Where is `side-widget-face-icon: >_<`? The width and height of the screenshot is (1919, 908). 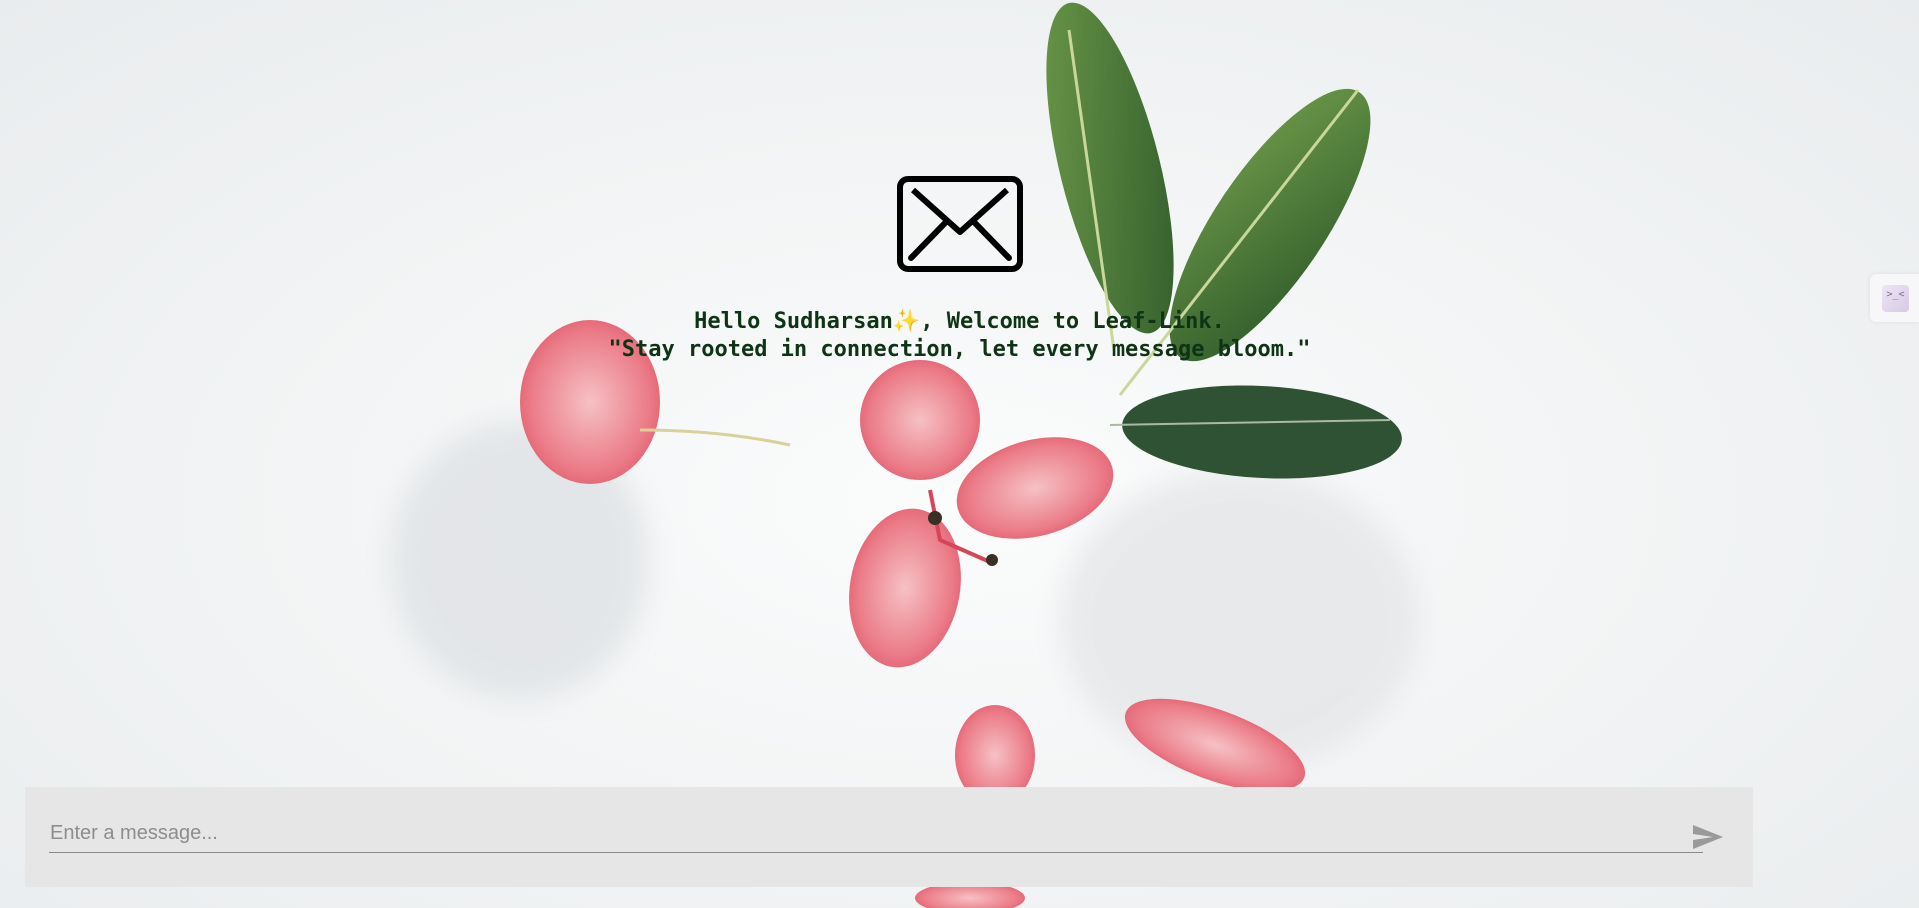 side-widget-face-icon: >_< is located at coordinates (1895, 298).